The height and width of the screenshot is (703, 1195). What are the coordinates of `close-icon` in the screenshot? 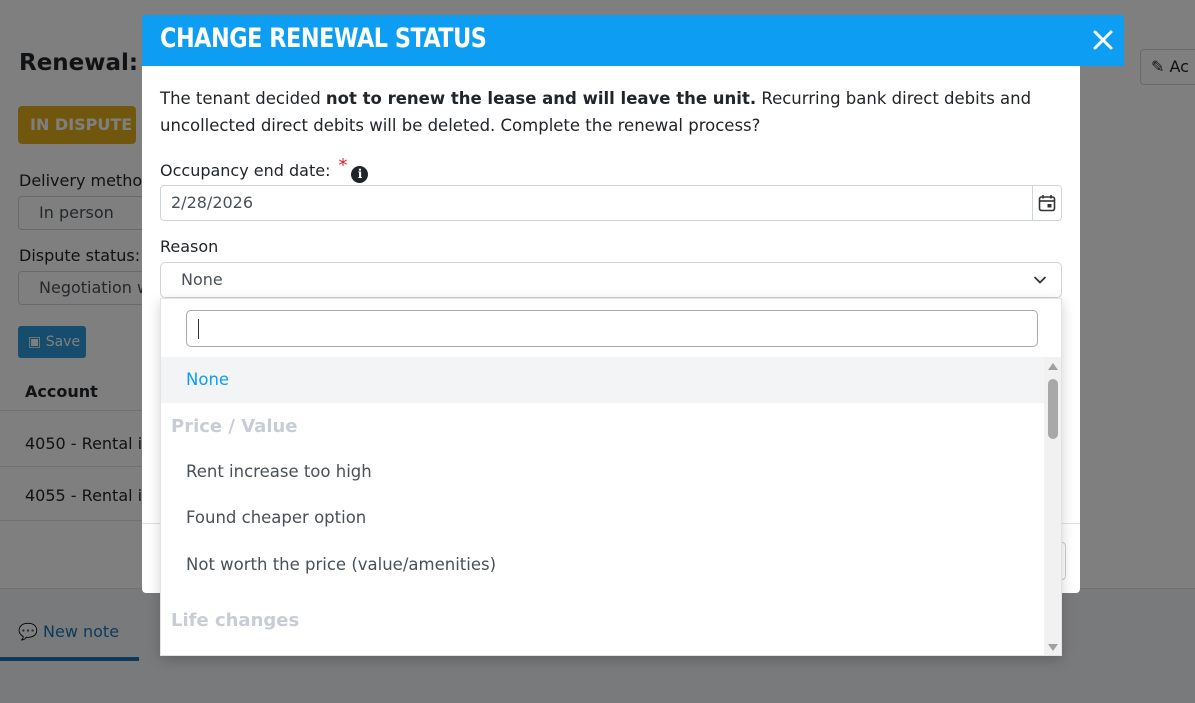 It's located at (1103, 40).